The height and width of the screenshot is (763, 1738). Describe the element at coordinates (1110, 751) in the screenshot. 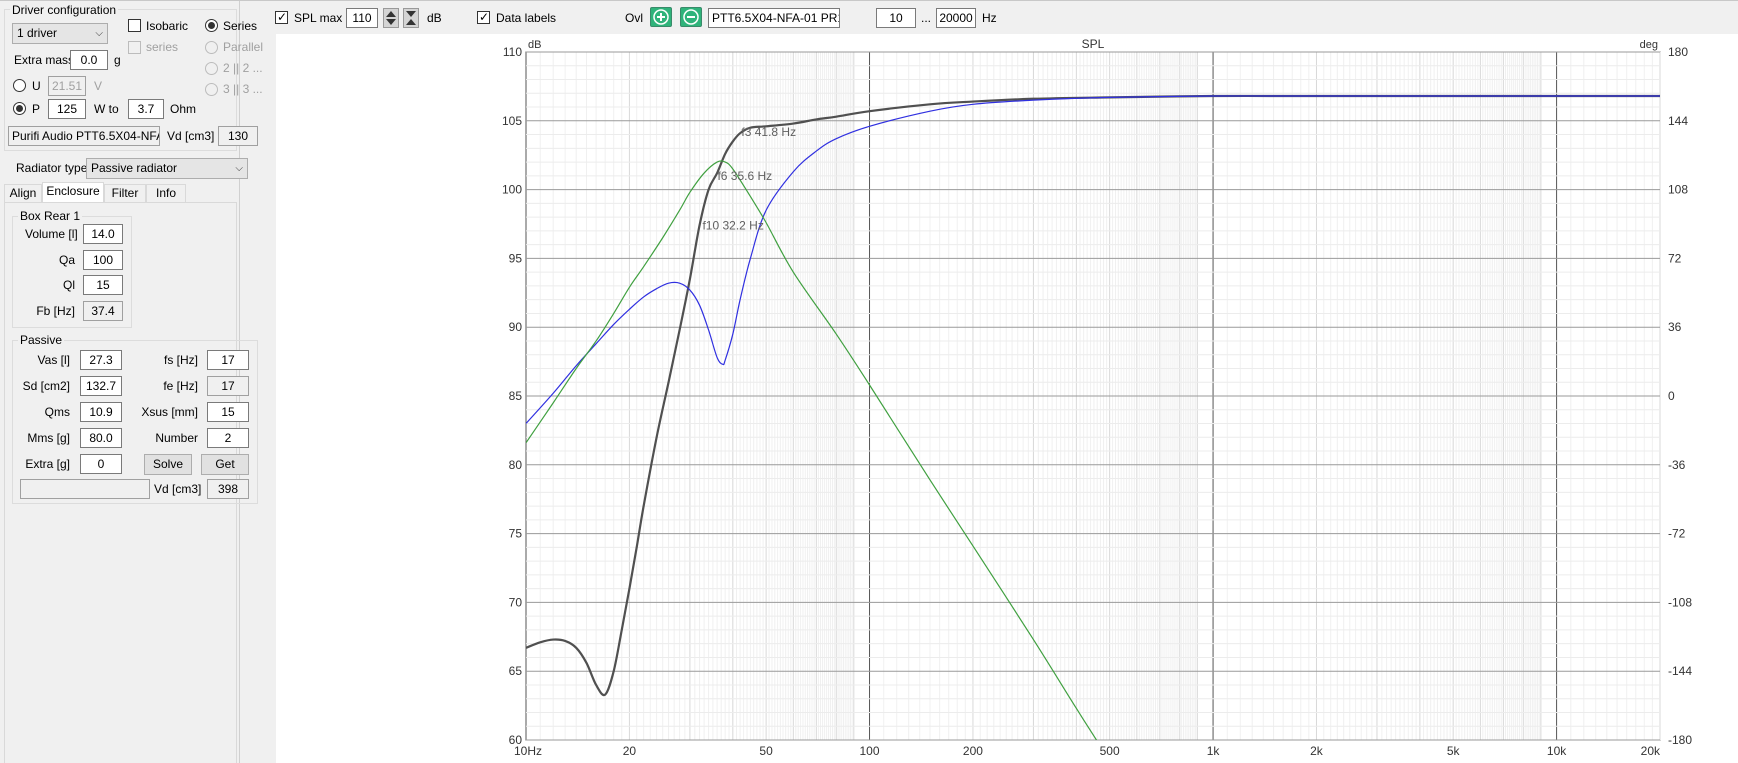

I see `x-tick-label: 500` at that location.